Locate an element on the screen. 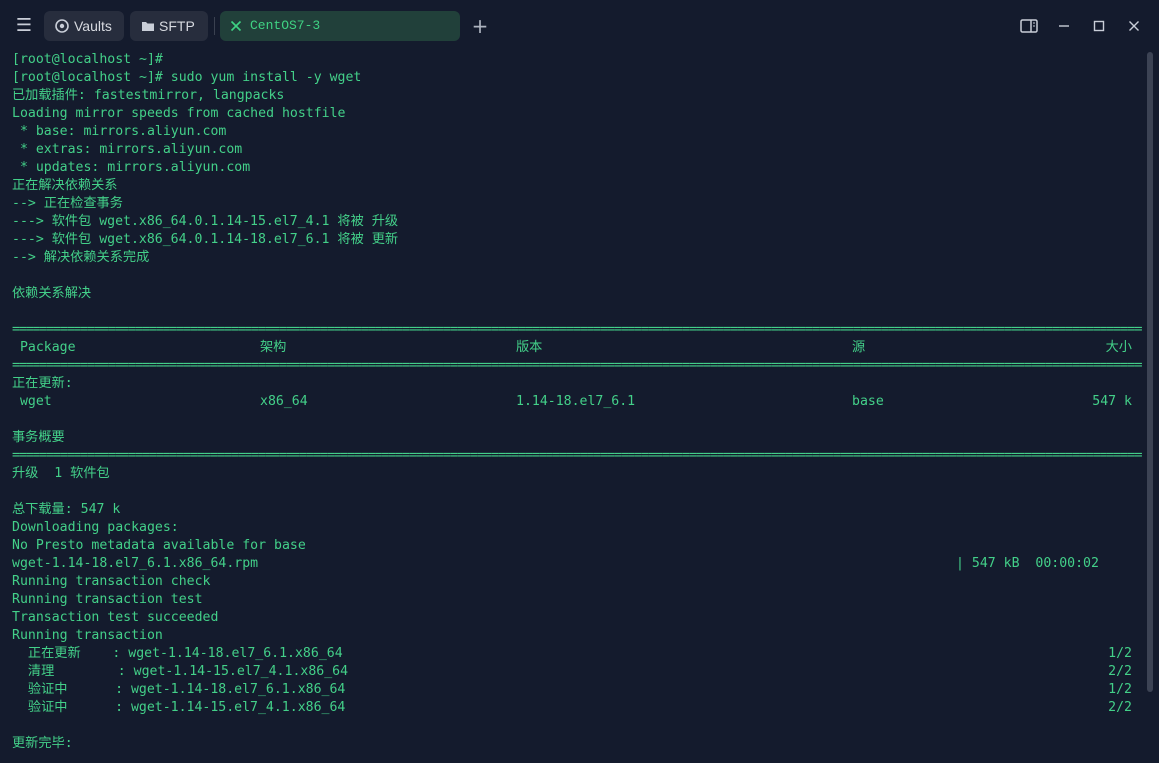  terminal-scrollbar is located at coordinates (1150, 372).